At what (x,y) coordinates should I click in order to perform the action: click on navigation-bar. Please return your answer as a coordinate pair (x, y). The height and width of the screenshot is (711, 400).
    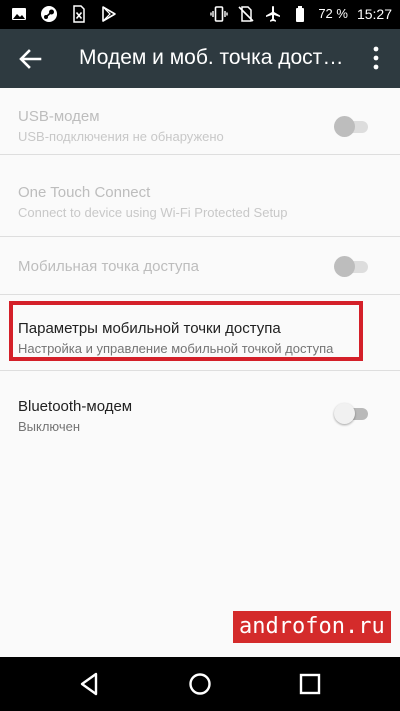
    Looking at the image, I should click on (200, 684).